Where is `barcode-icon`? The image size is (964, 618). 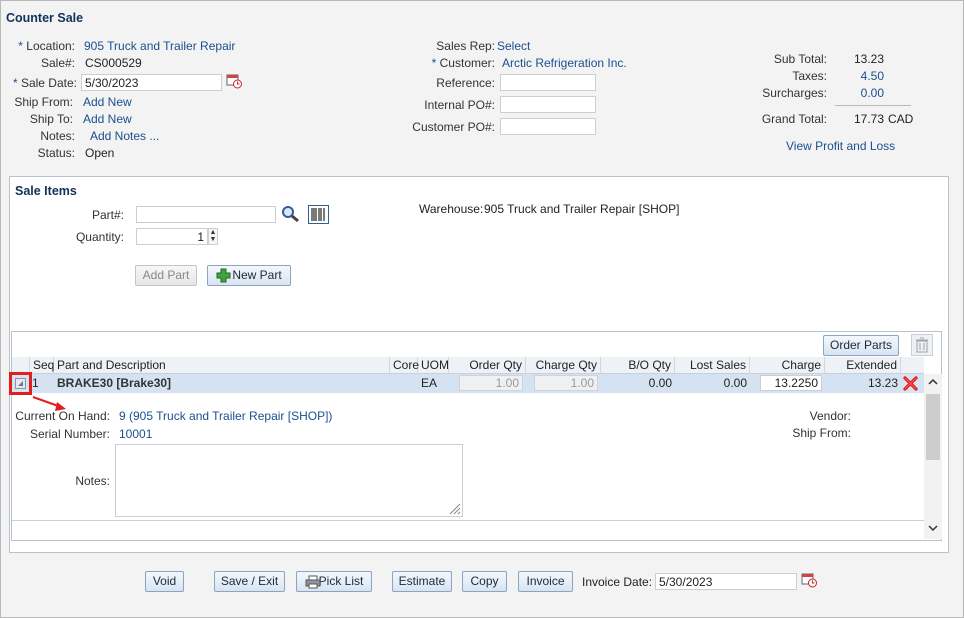
barcode-icon is located at coordinates (318, 214).